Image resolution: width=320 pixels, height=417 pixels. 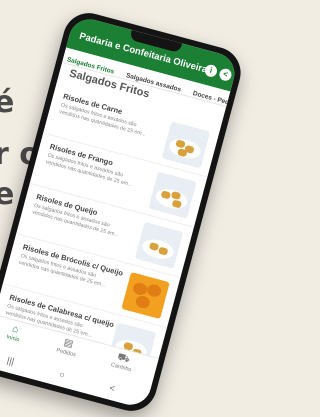 What do you see at coordinates (7, 102) in the screenshot?
I see `background-text-line-1: é` at bounding box center [7, 102].